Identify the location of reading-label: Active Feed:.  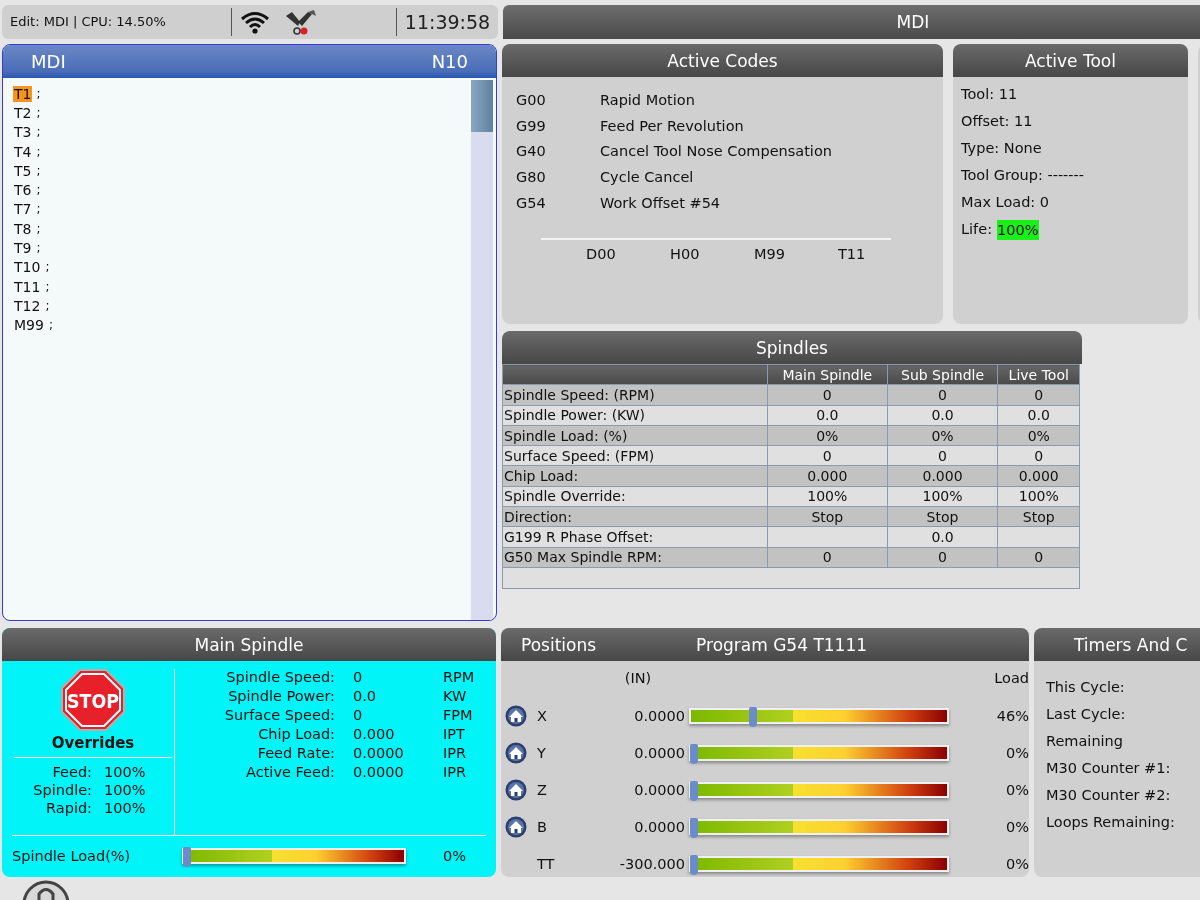
(290, 772).